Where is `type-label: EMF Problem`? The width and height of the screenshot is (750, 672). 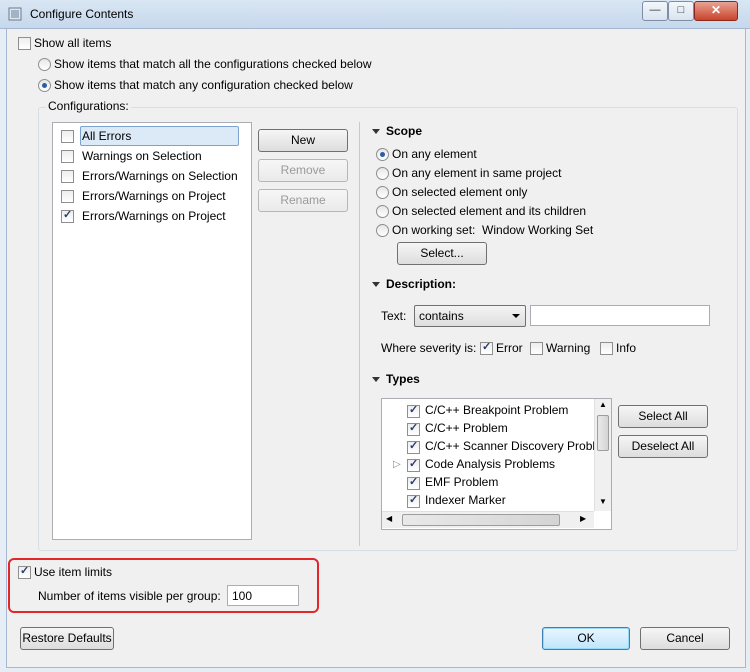
type-label: EMF Problem is located at coordinates (462, 482).